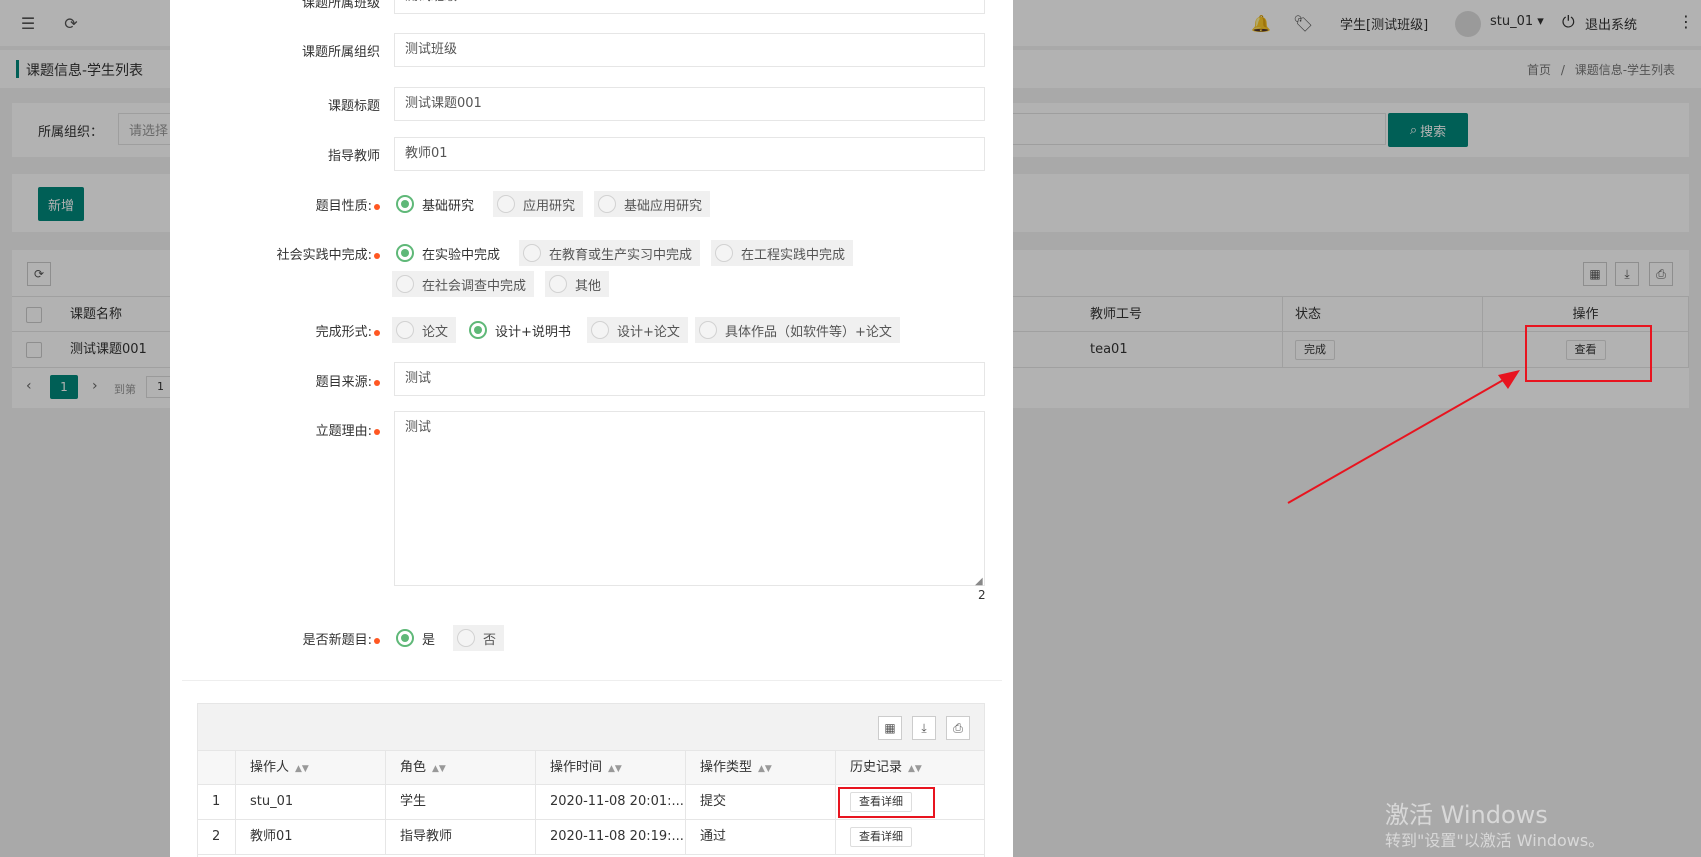 The image size is (1701, 857). Describe the element at coordinates (610, 253) in the screenshot. I see `practice-radio-internship: 在教育或生产实习中完成` at that location.